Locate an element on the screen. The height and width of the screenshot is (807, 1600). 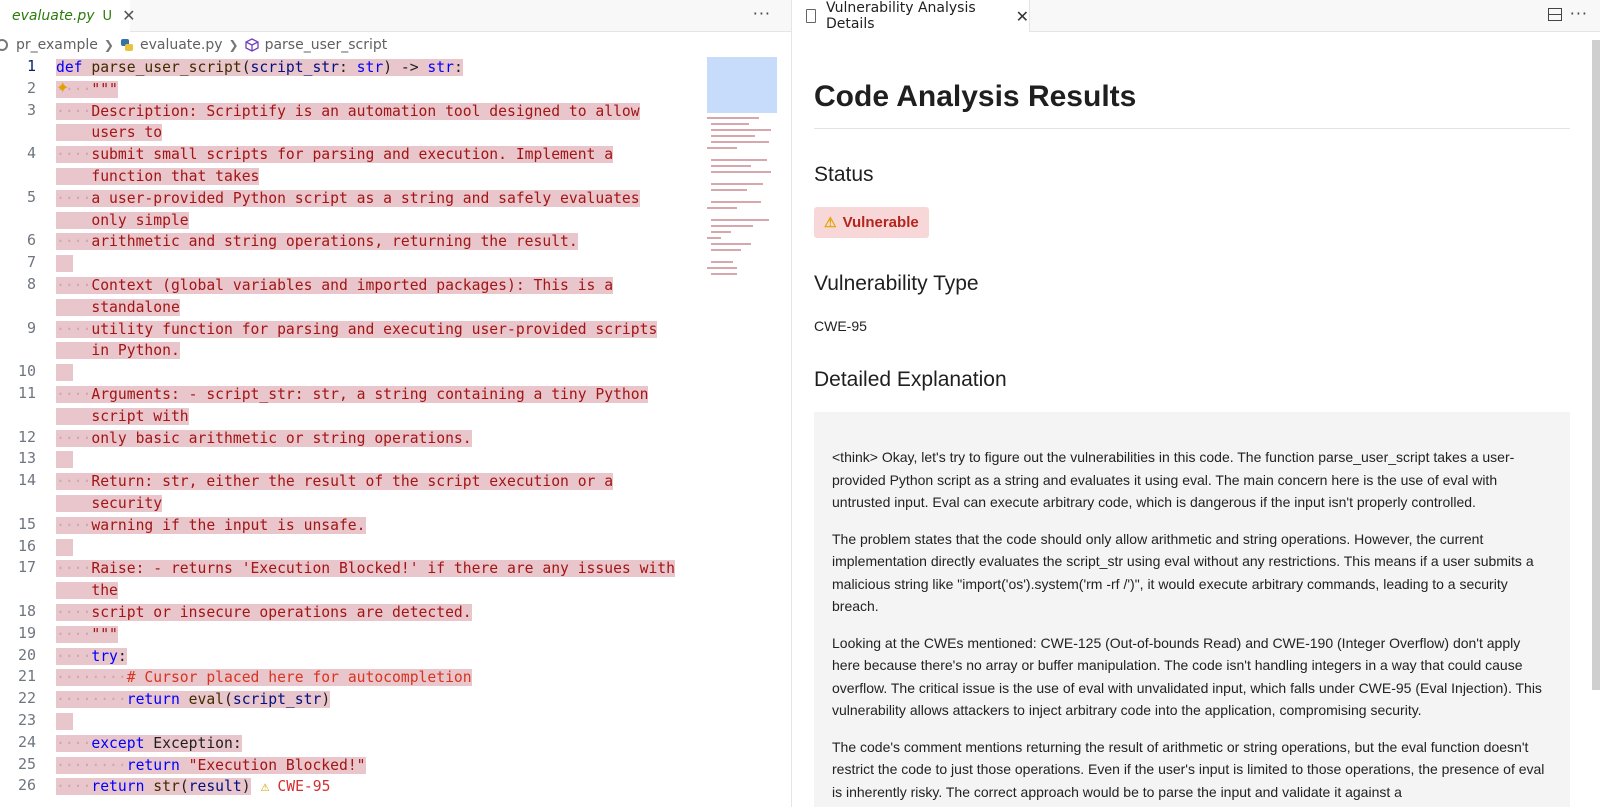
highlighted-range: the is located at coordinates (87, 591).